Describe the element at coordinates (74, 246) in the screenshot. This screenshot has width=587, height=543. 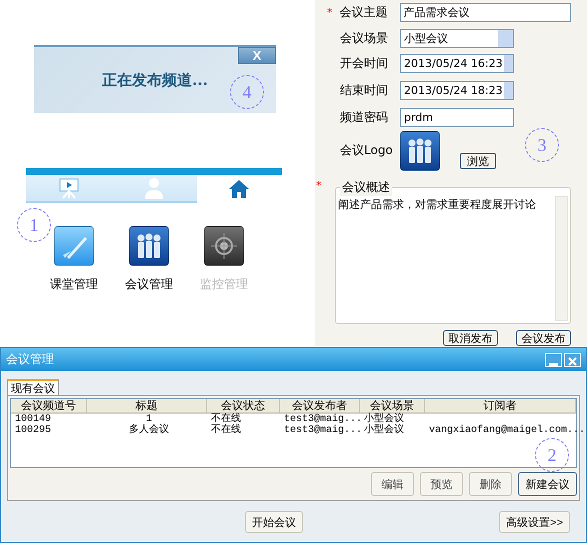
I see `pen-icon` at that location.